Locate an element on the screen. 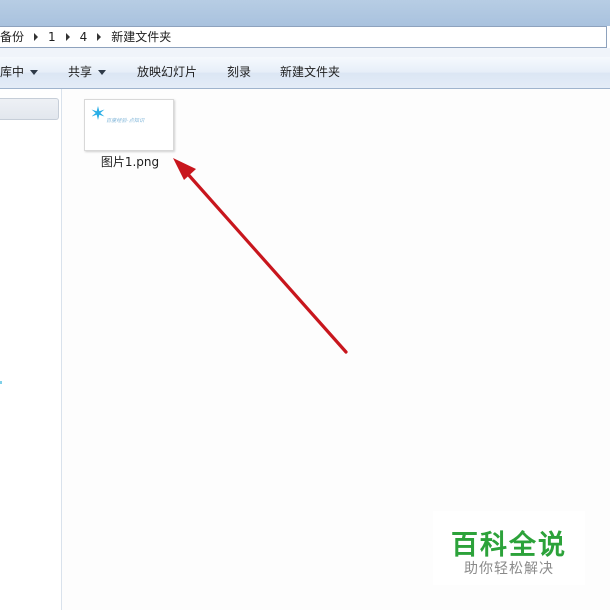 Image resolution: width=610 pixels, height=610 pixels. breadcrumb-item: 新建文件夹 is located at coordinates (141, 37).